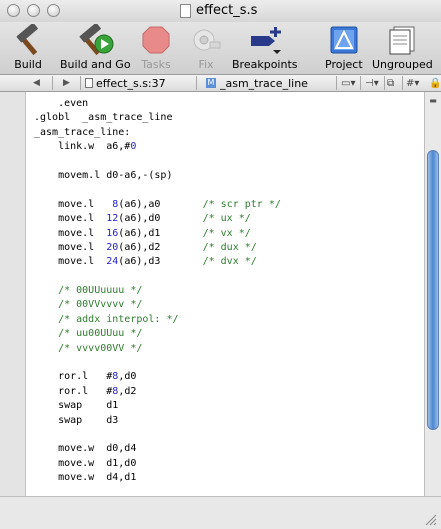 This screenshot has height=529, width=441. Describe the element at coordinates (157, 478) in the screenshot. I see `code-line: move.w d4,d1` at that location.